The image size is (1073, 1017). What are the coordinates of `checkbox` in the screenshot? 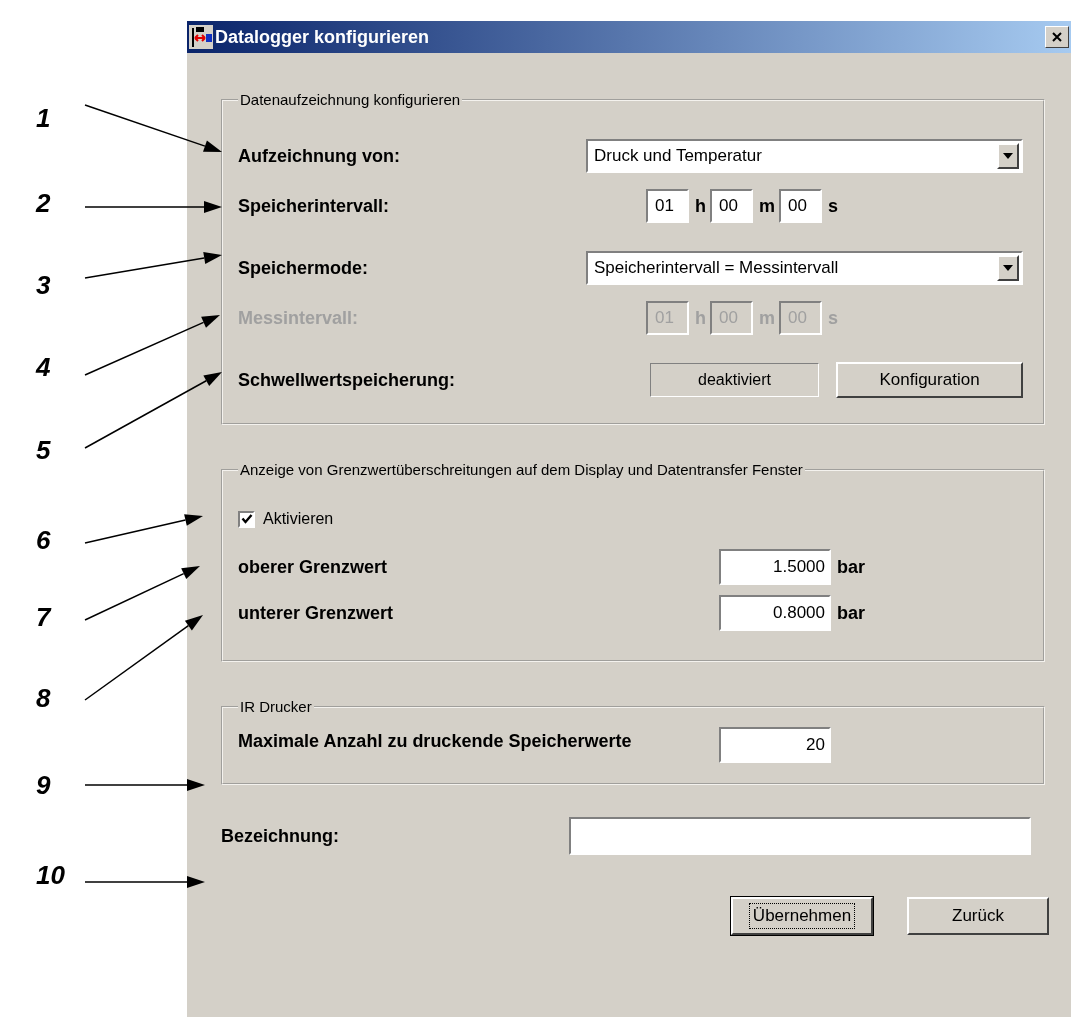 It's located at (246, 519).